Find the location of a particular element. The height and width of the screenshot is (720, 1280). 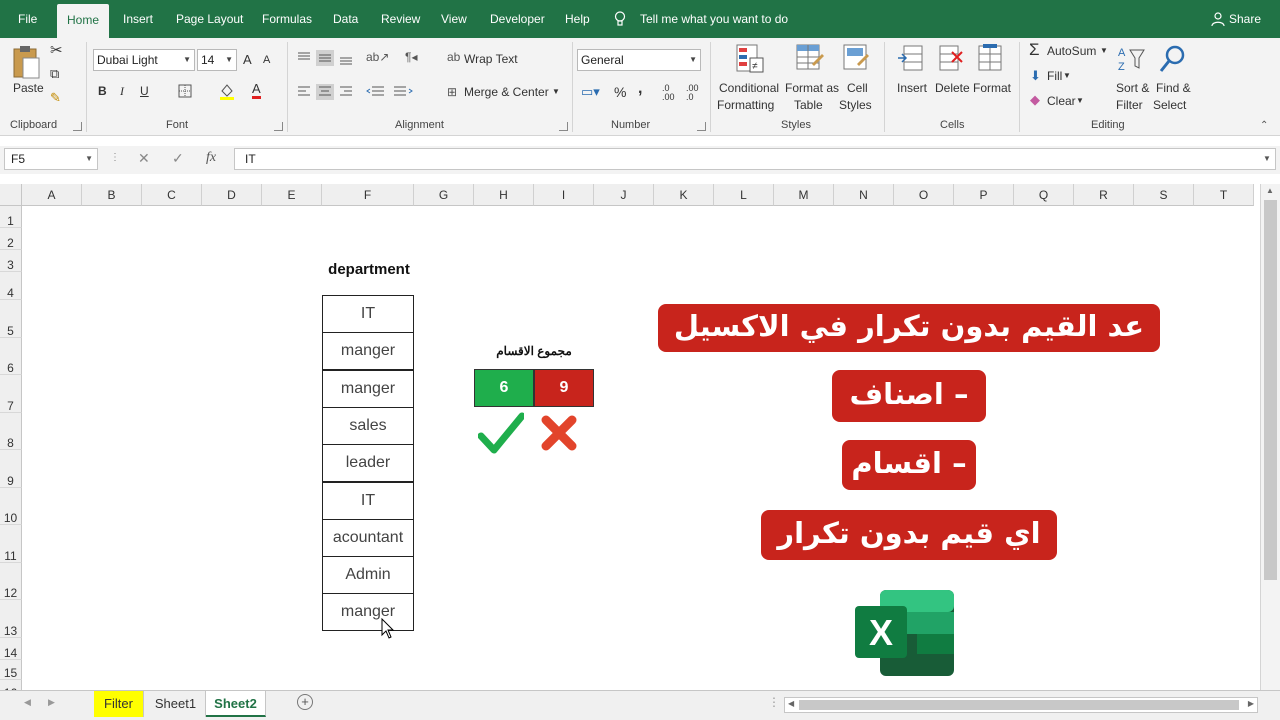

column-header: H is located at coordinates (504, 195).